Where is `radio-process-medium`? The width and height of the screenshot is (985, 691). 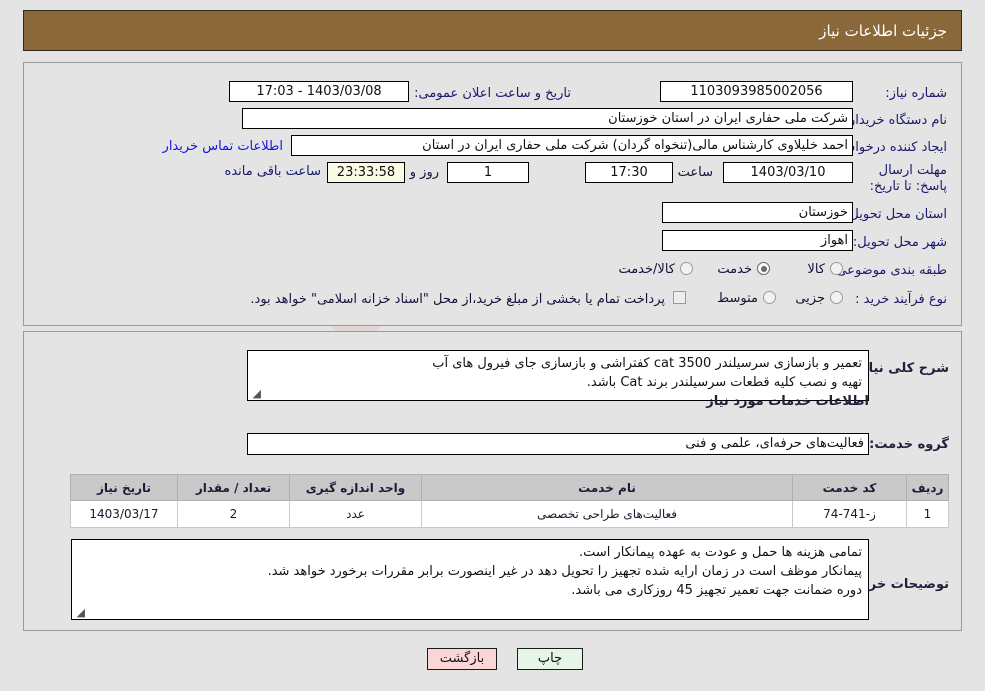 radio-process-medium is located at coordinates (769, 297).